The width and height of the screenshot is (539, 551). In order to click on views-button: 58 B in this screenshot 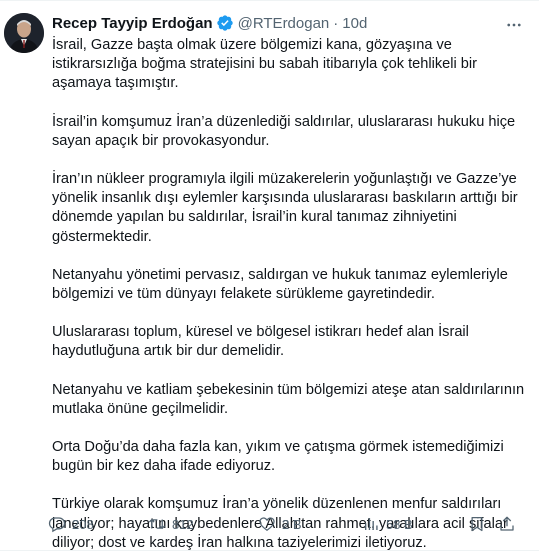, I will do `click(387, 524)`.